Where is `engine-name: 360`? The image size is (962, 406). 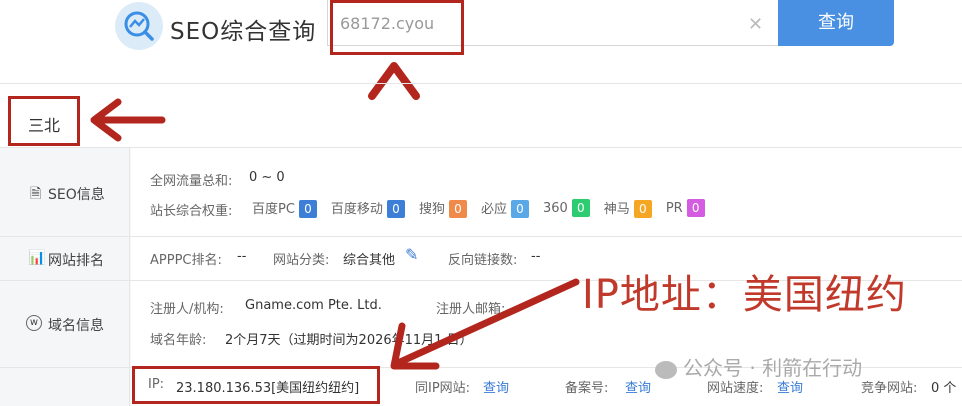 engine-name: 360 is located at coordinates (555, 208).